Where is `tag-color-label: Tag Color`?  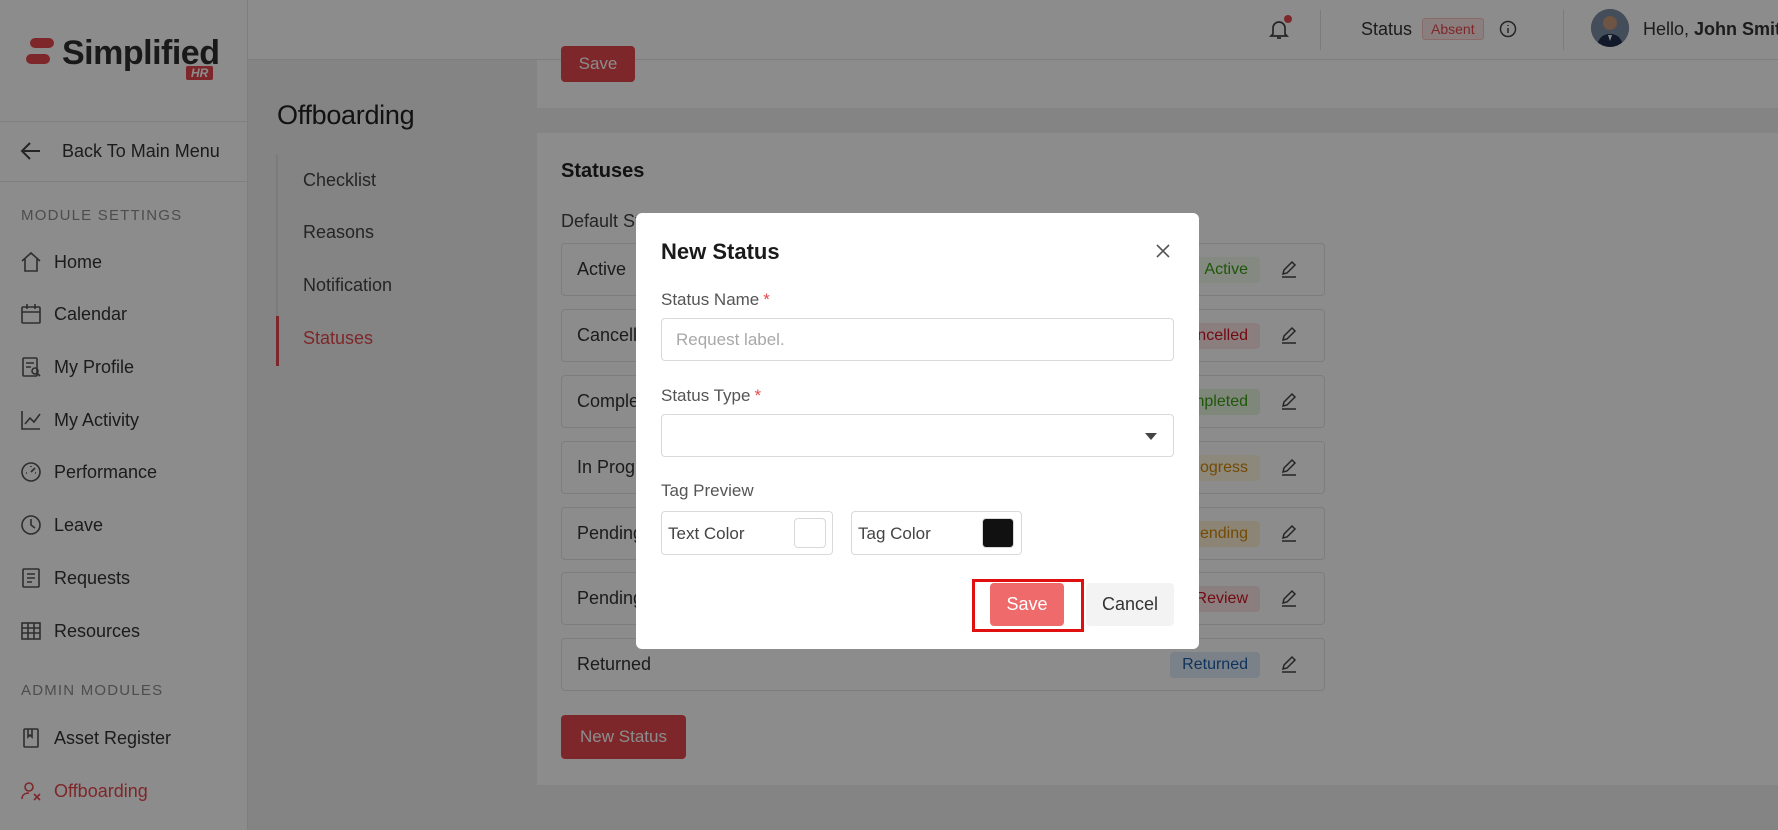 tag-color-label: Tag Color is located at coordinates (894, 533).